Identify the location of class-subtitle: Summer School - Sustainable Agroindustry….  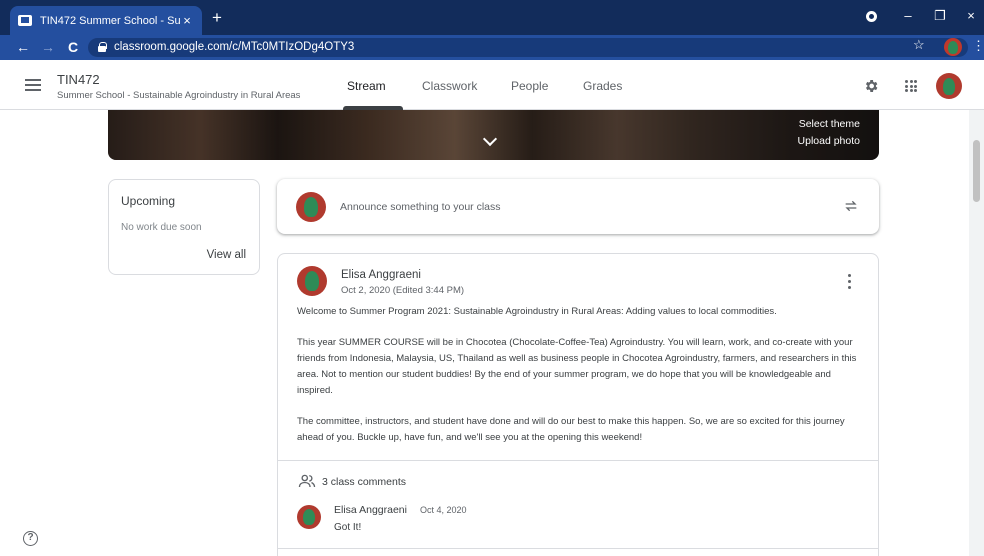
(179, 95).